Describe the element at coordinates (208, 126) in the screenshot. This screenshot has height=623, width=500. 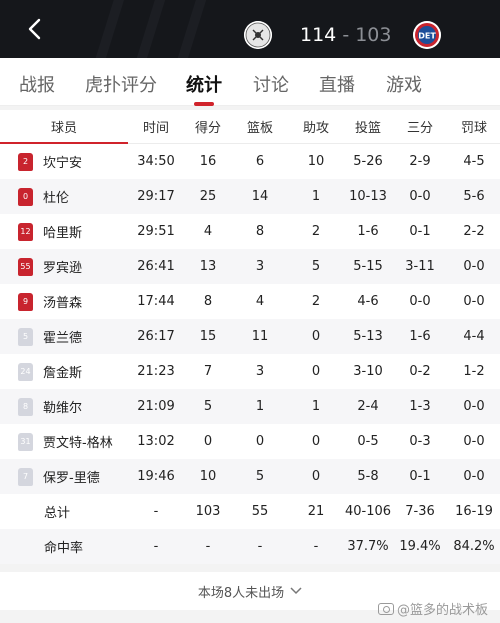
I see `column-header-points: 得分` at that location.